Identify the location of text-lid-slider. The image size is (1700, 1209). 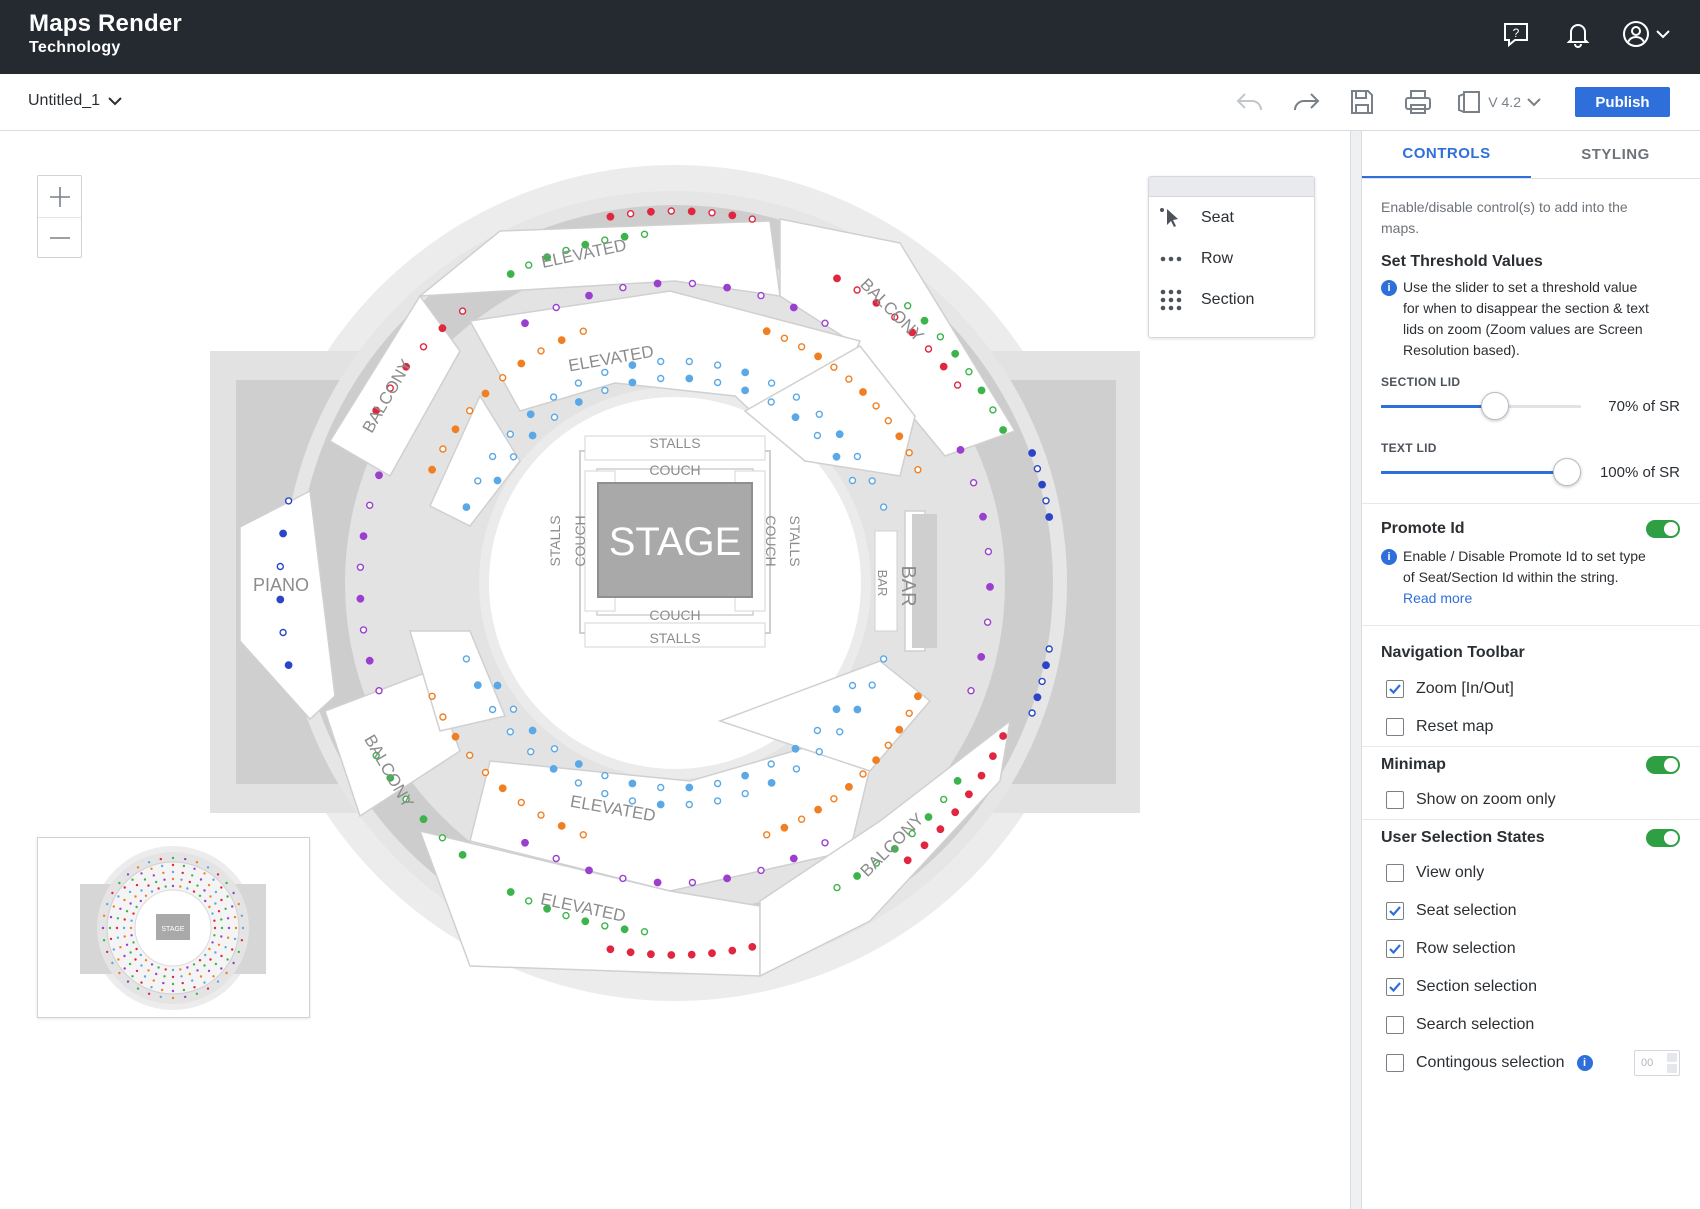
(1481, 472).